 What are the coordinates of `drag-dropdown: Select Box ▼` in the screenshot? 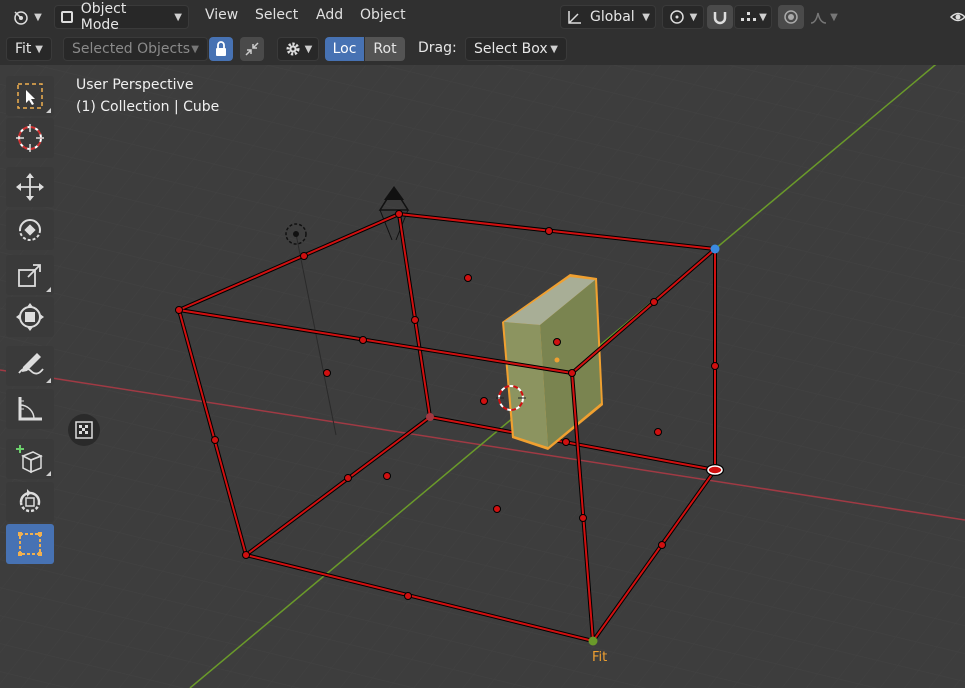 It's located at (516, 49).